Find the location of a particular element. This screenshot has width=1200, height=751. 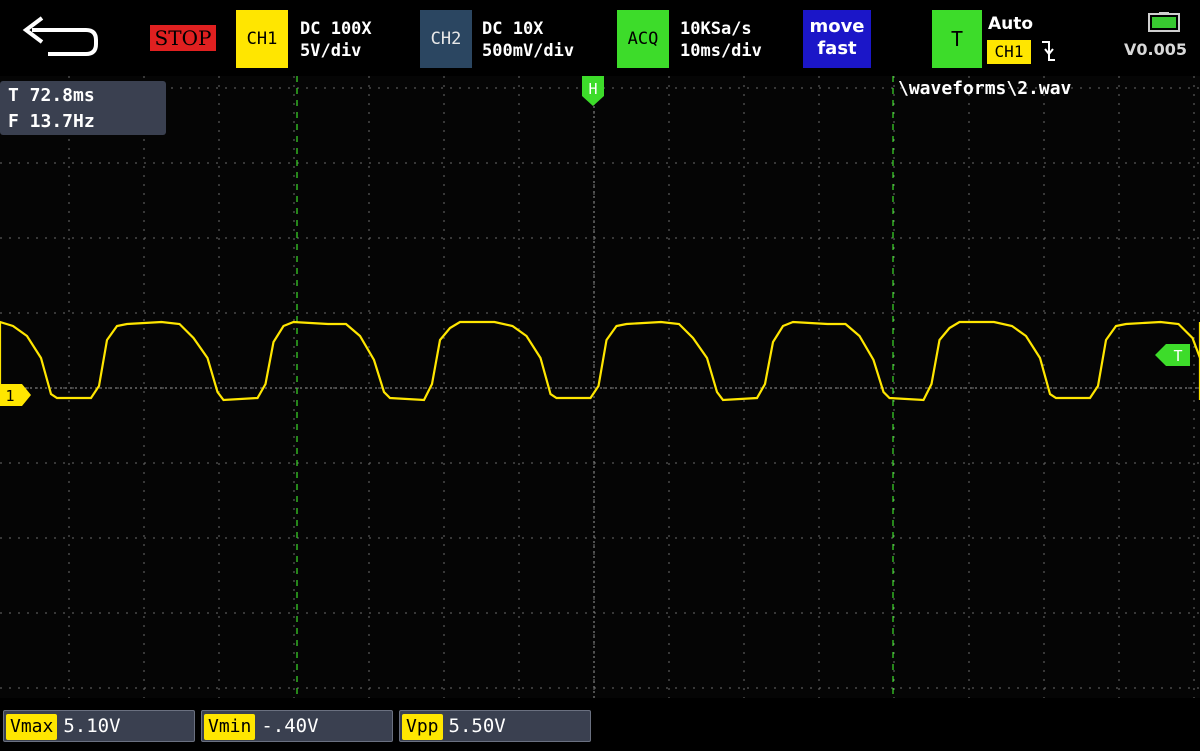

ch2-button: CH2 is located at coordinates (446, 39).